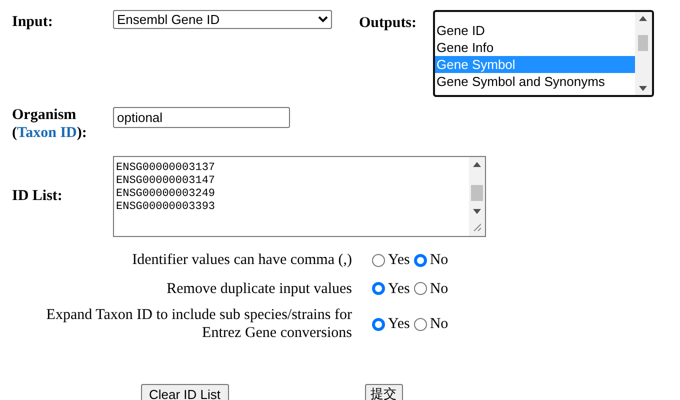 This screenshot has width=680, height=400. Describe the element at coordinates (388, 23) in the screenshot. I see `outputs-label: Outputs:` at that location.